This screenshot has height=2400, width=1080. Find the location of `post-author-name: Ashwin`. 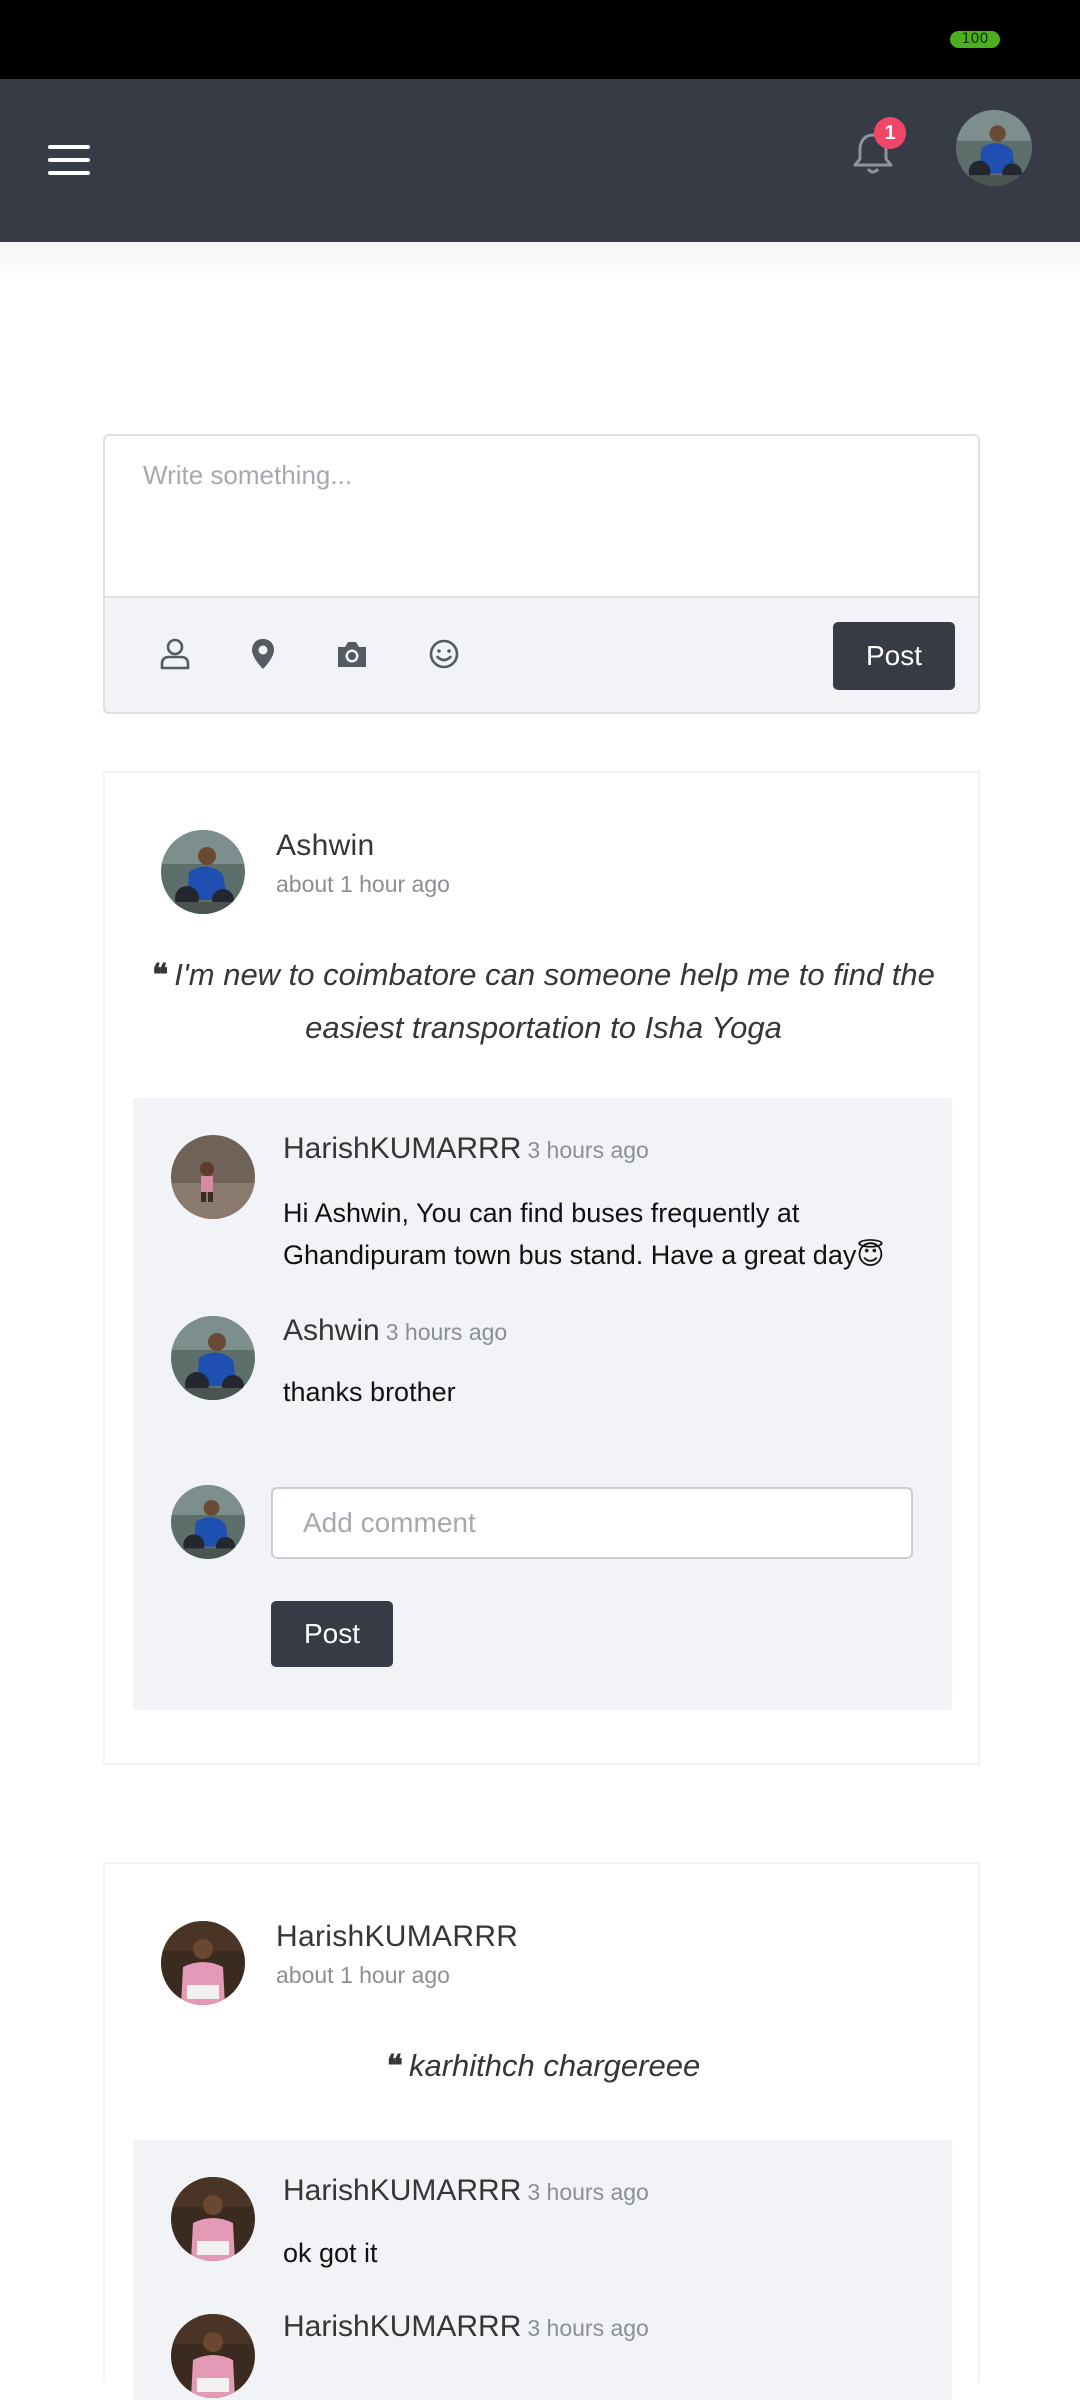

post-author-name: Ashwin is located at coordinates (325, 846).